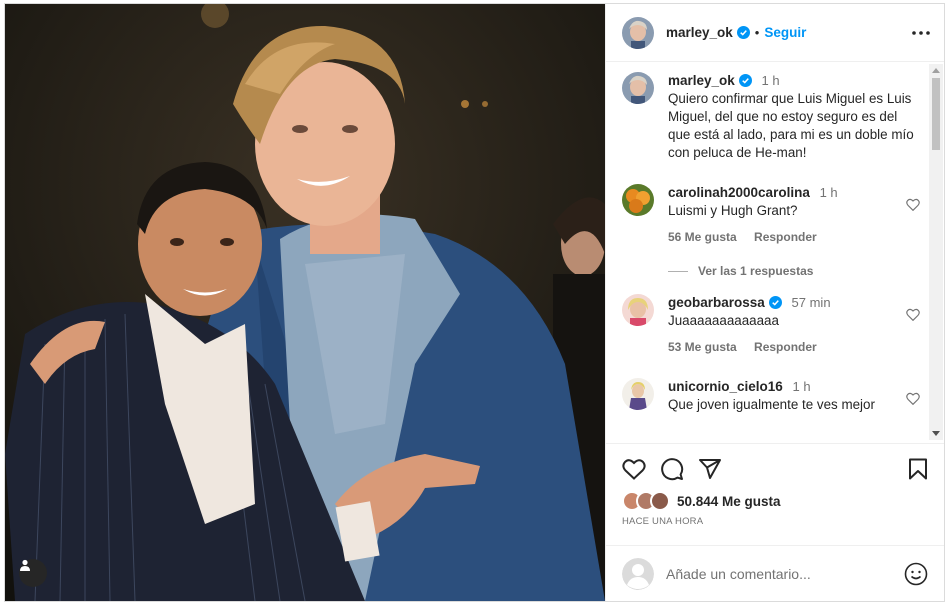 This screenshot has height=605, width=949. What do you see at coordinates (771, 404) in the screenshot?
I see `comment-text: Que joven igualmente te ves mejor` at bounding box center [771, 404].